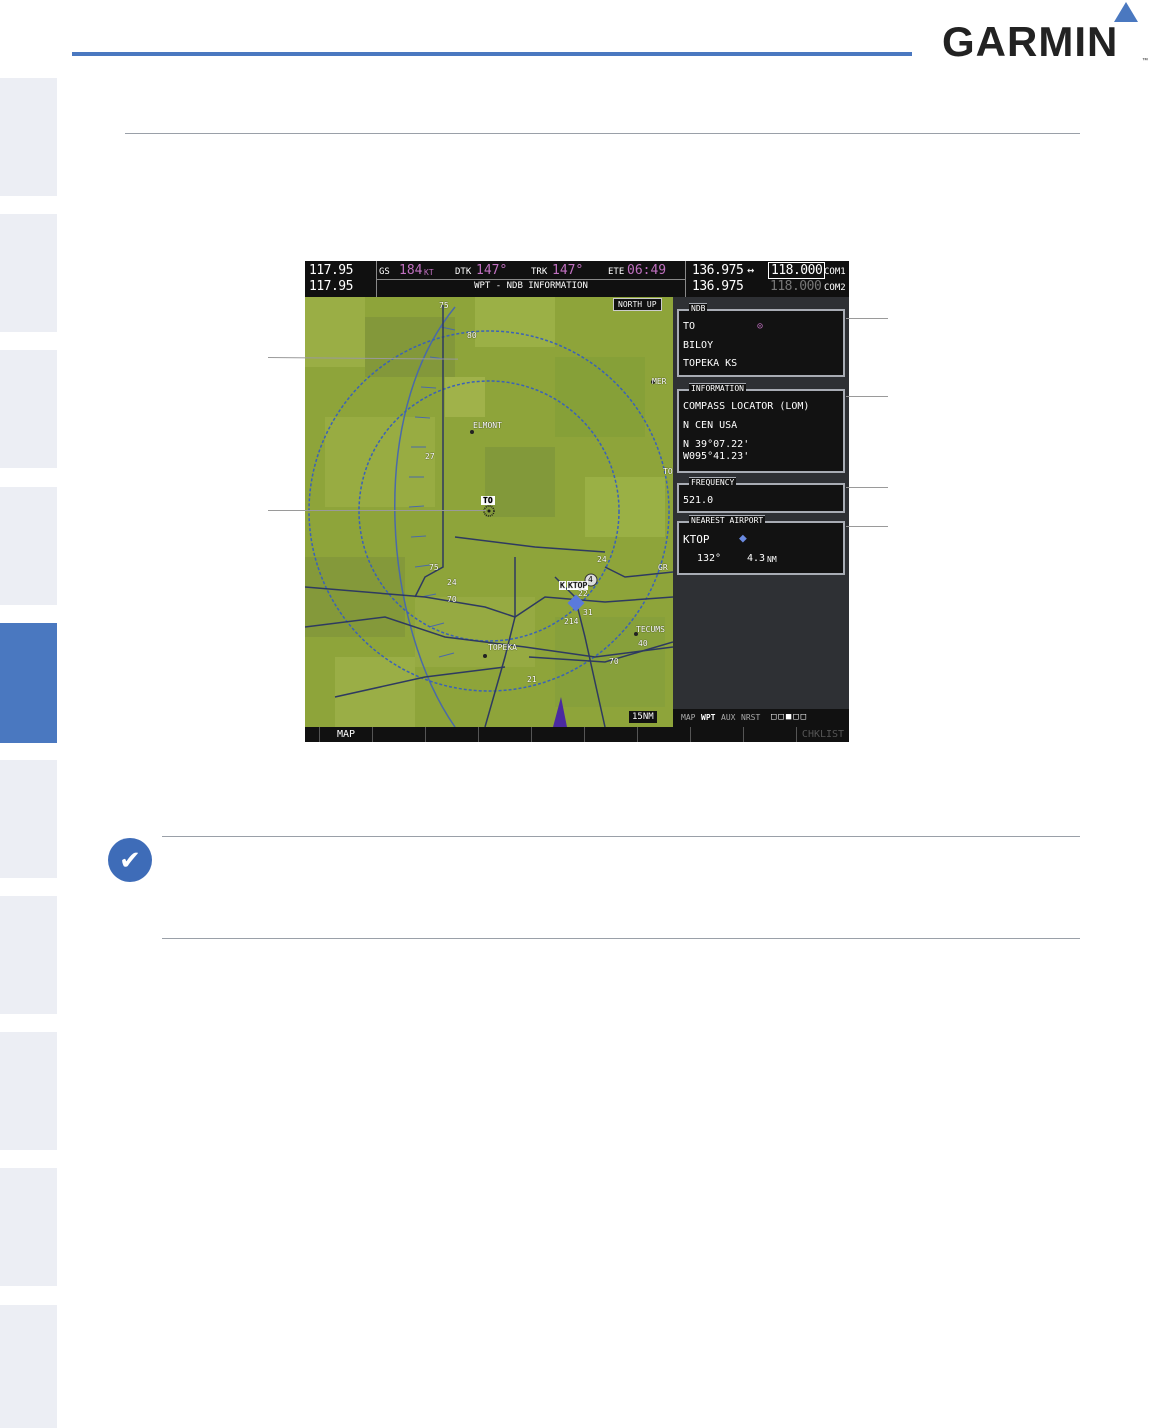  What do you see at coordinates (588, 612) in the screenshot?
I see `map-route-31: 31` at bounding box center [588, 612].